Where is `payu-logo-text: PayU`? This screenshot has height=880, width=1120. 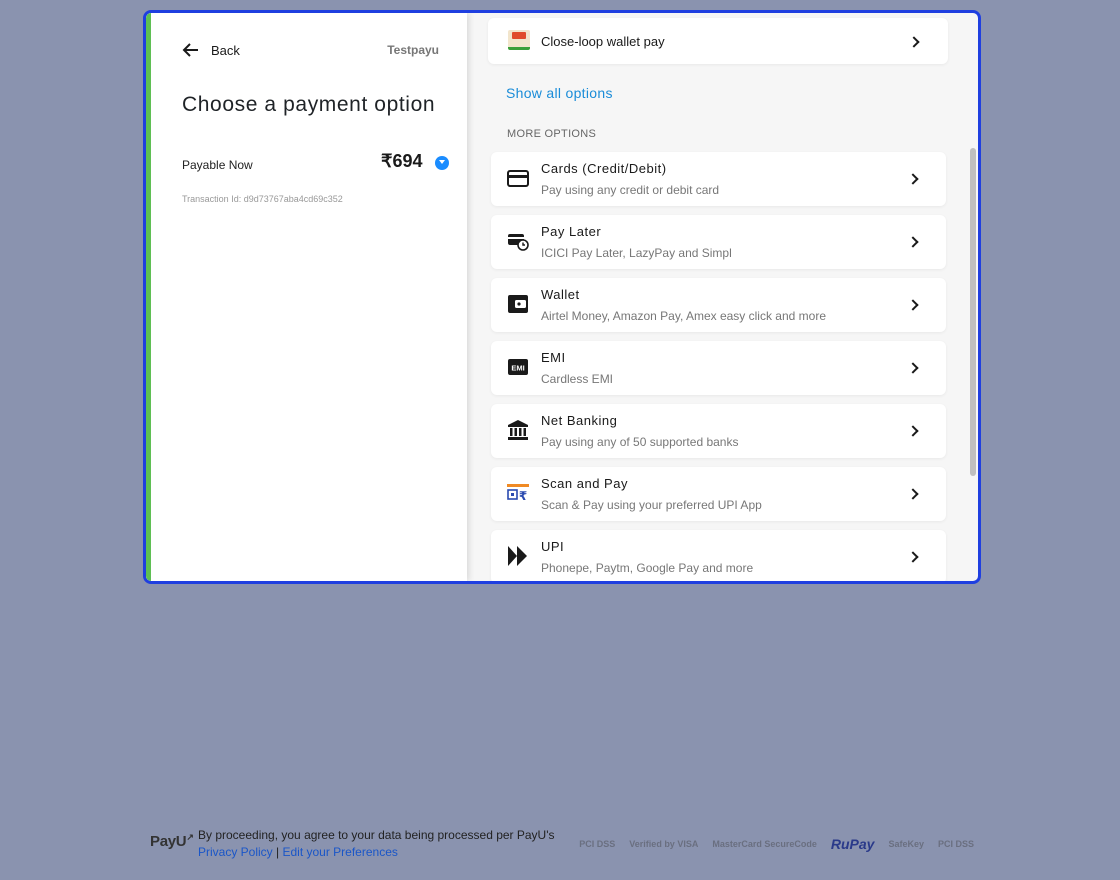
payu-logo-text: PayU is located at coordinates (168, 841).